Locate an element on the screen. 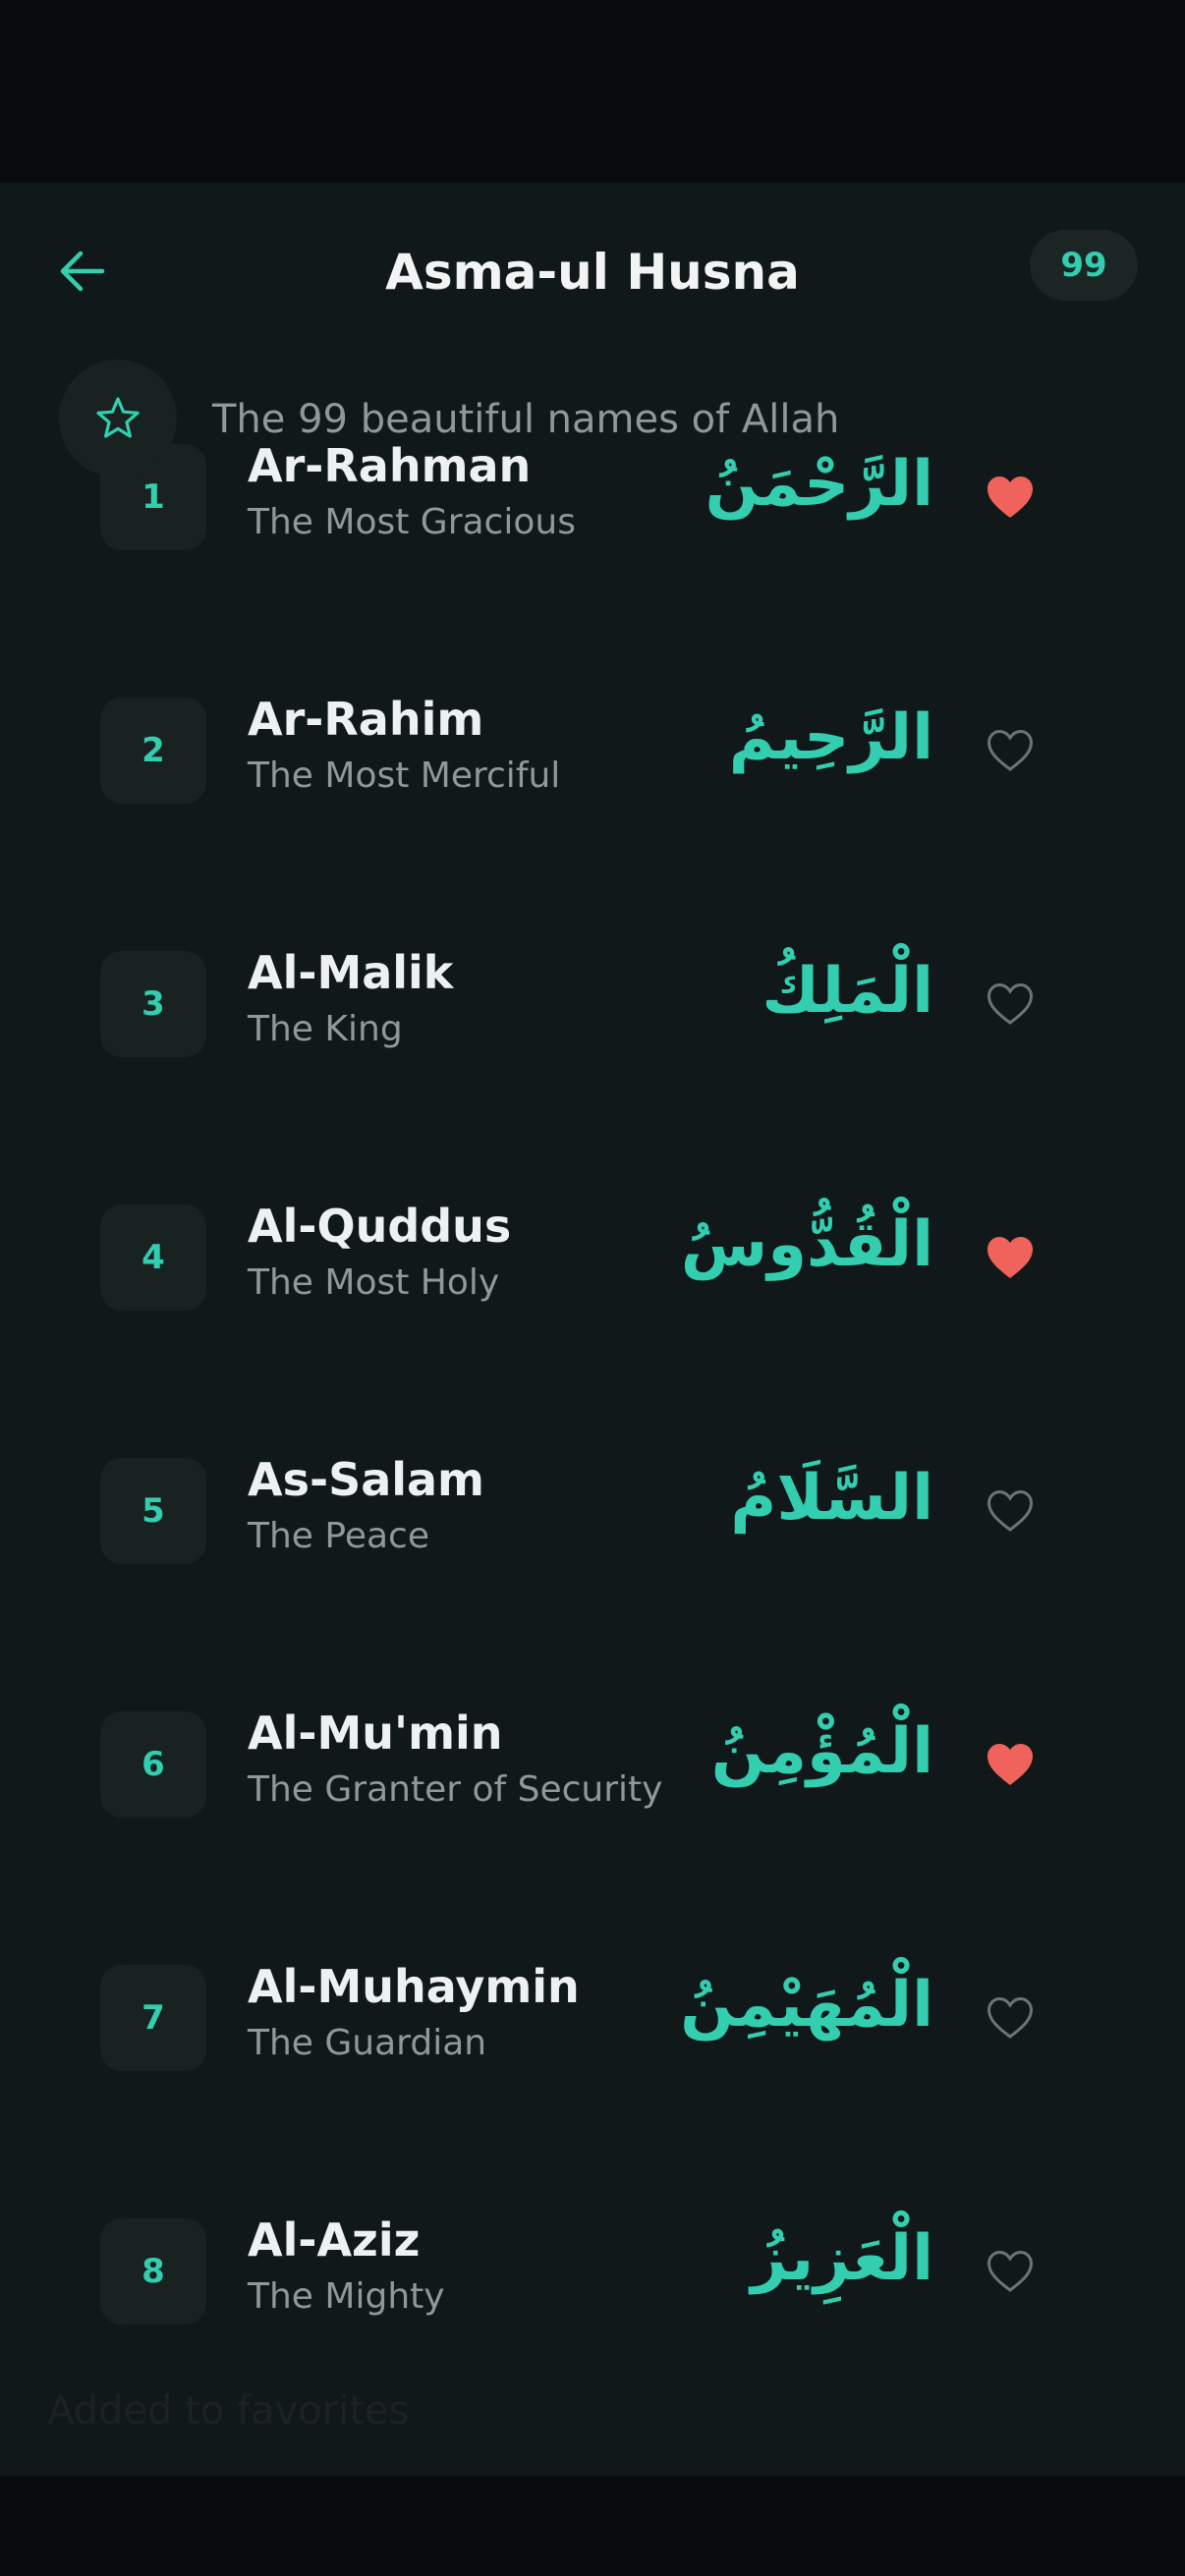 This screenshot has height=2576, width=1185. name-number: 5 is located at coordinates (153, 1511).